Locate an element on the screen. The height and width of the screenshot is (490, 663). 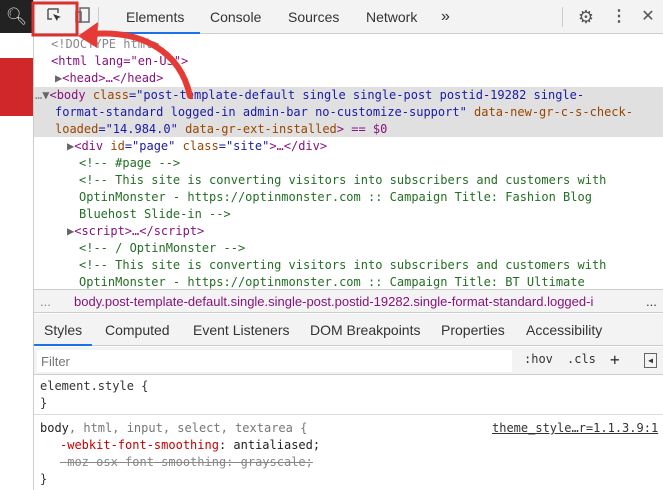
more-options-icon: ⋮ is located at coordinates (619, 17).